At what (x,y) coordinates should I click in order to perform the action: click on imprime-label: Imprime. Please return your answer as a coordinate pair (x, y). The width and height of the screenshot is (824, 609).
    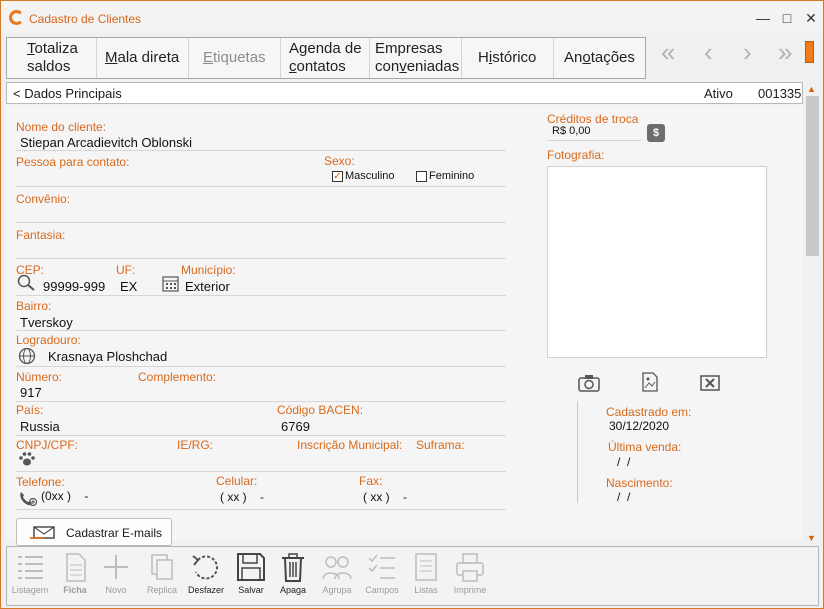
    Looking at the image, I should click on (470, 590).